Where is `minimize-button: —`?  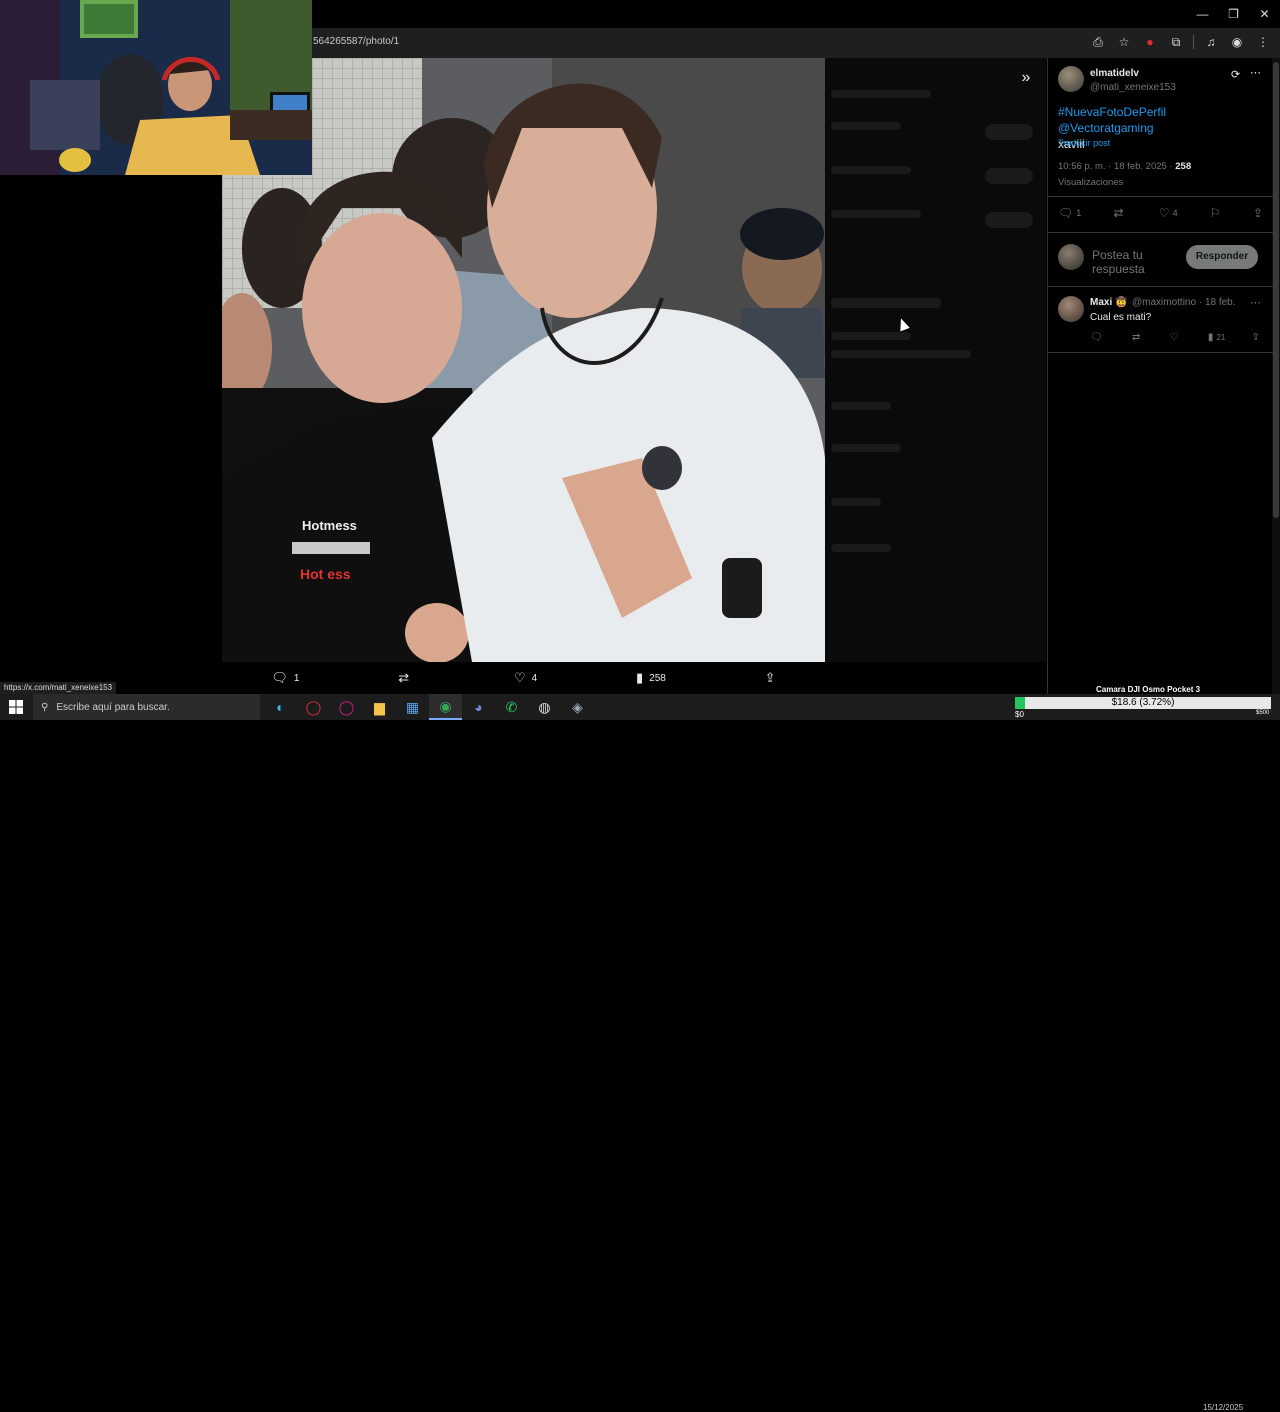
minimize-button: — is located at coordinates (1202, 14).